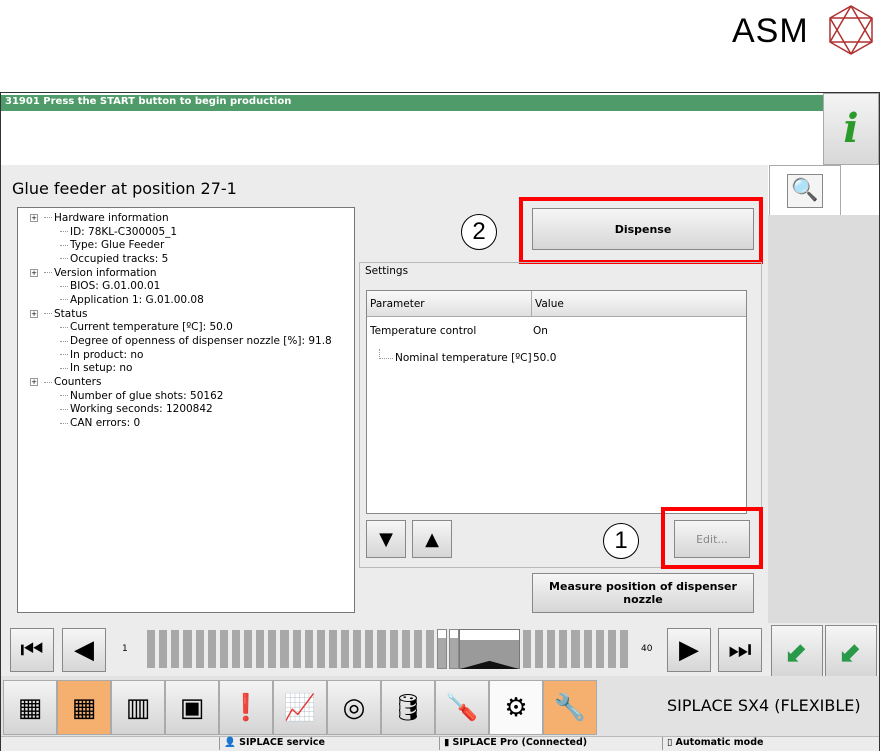 This screenshot has width=880, height=751. I want to click on return-button: ⬋, so click(797, 651).